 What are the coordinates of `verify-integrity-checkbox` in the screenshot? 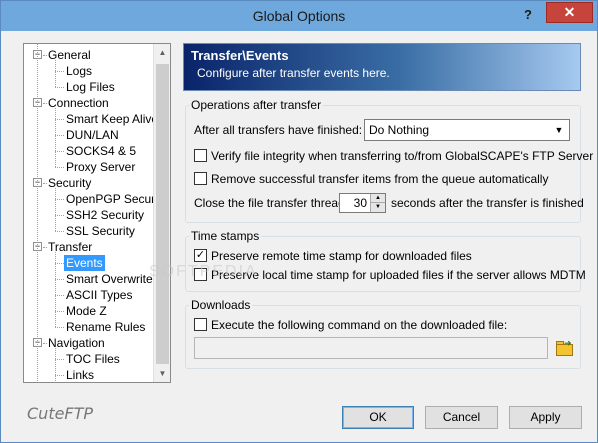 It's located at (200, 155).